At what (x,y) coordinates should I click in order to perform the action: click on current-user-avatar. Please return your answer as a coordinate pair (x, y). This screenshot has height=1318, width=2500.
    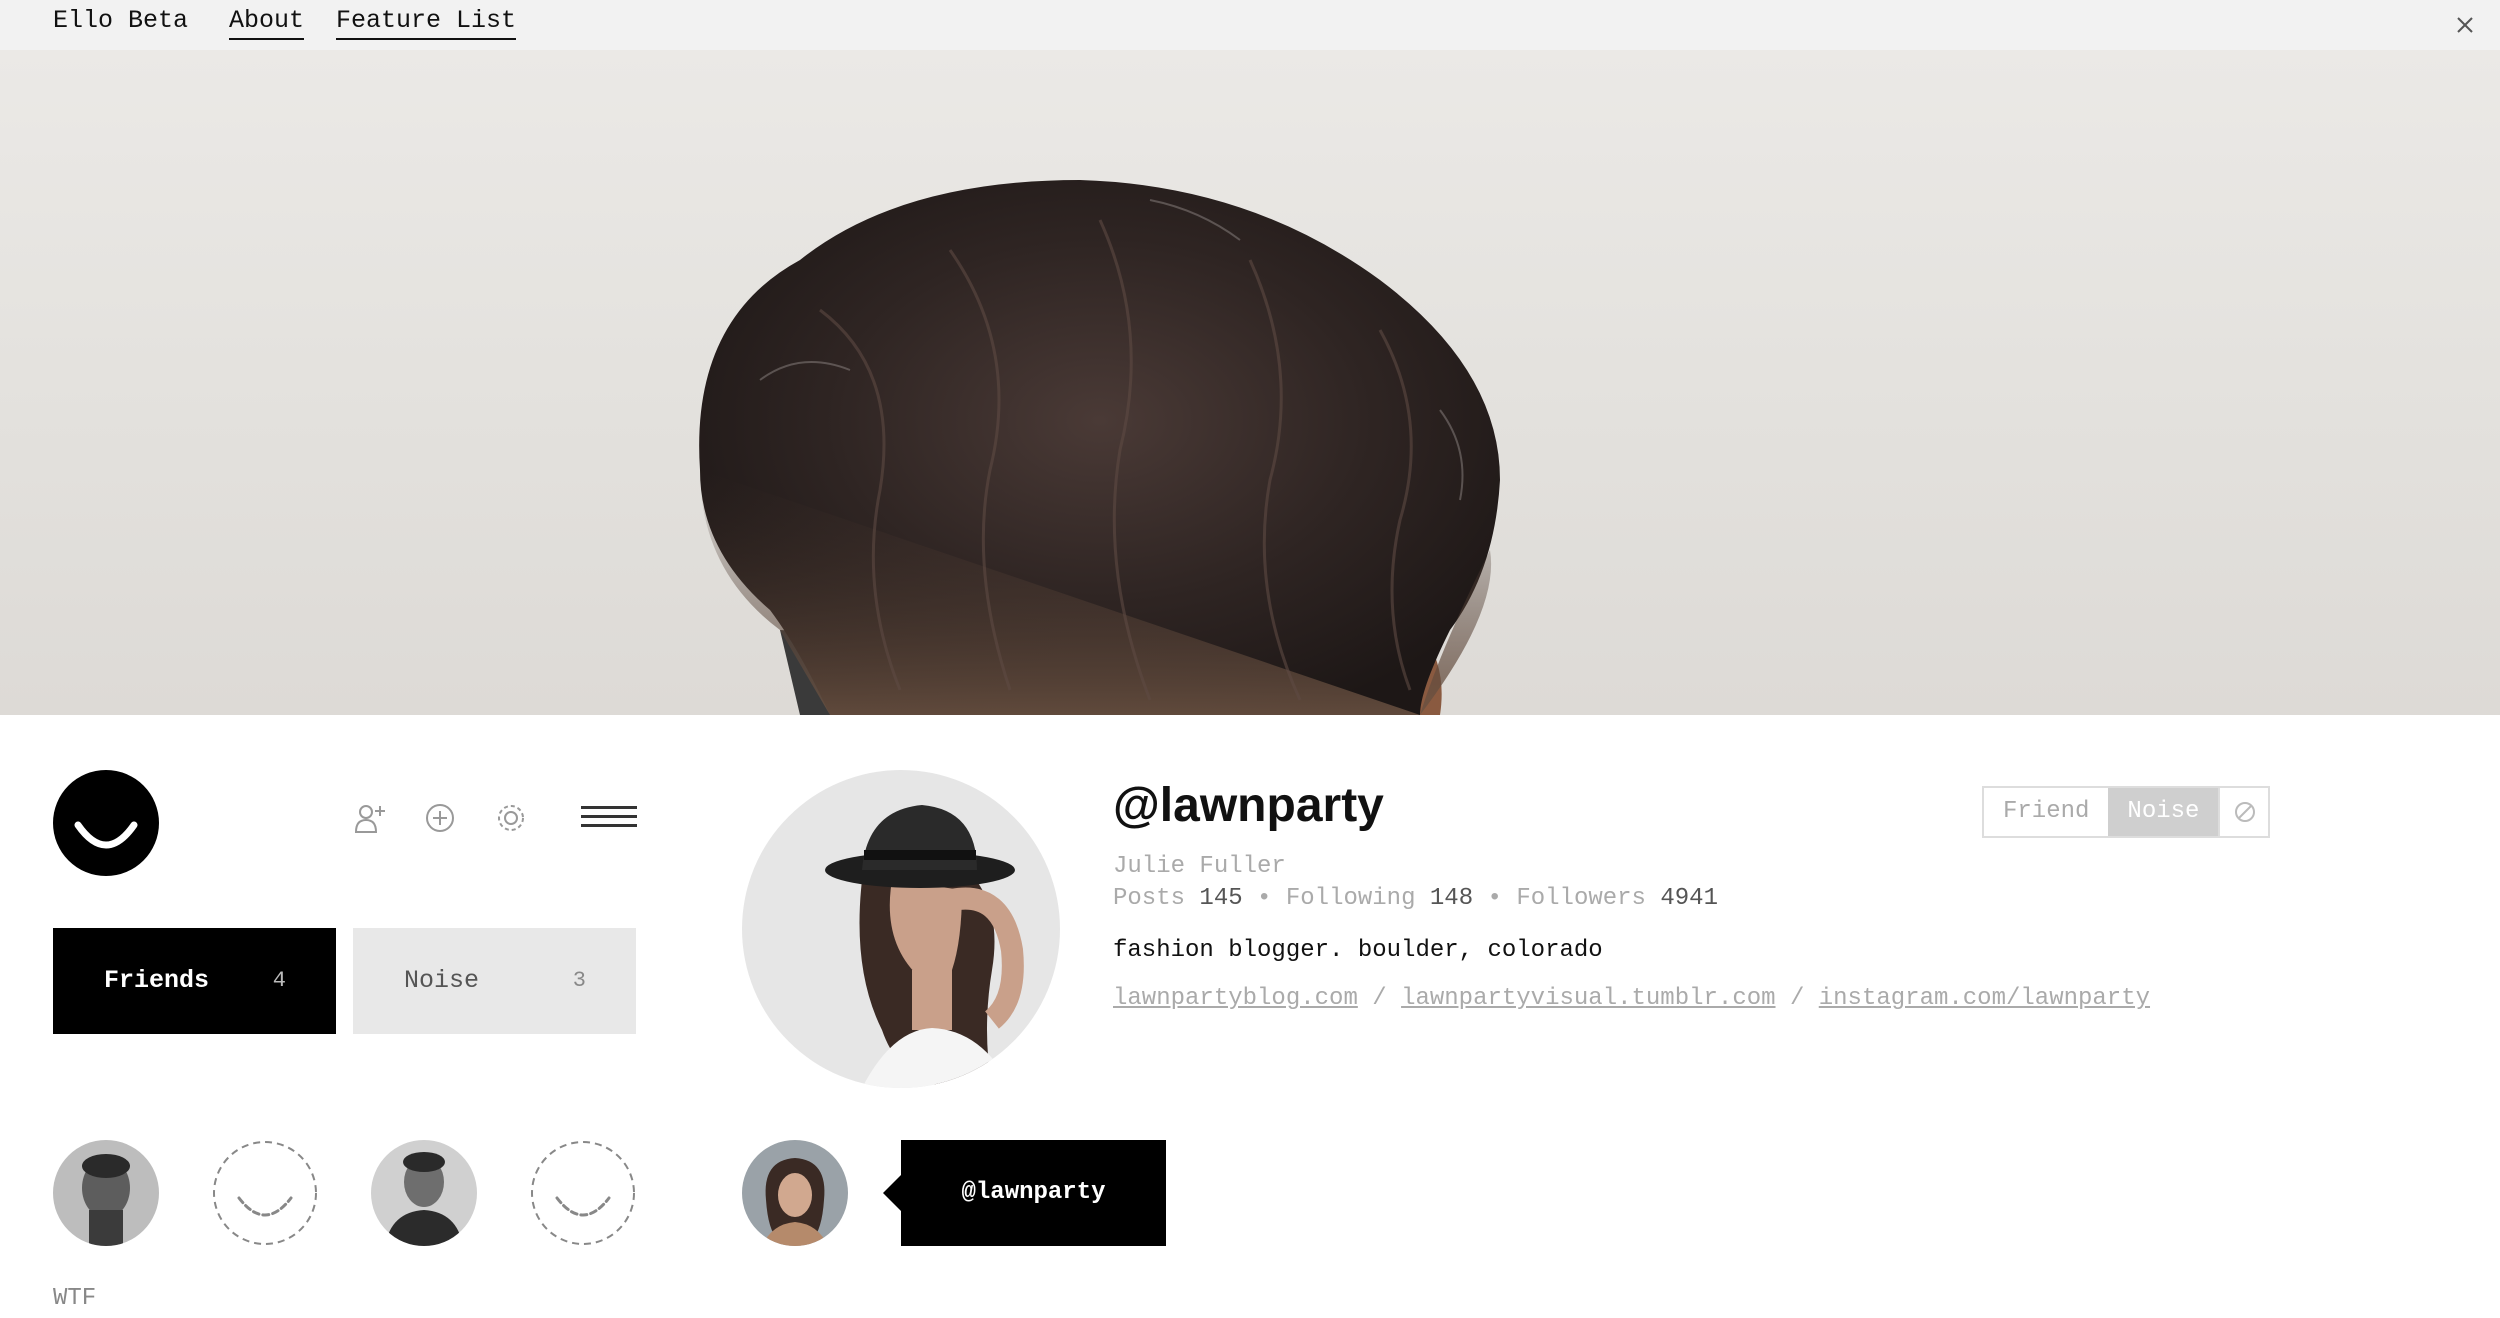
    Looking at the image, I should click on (795, 1193).